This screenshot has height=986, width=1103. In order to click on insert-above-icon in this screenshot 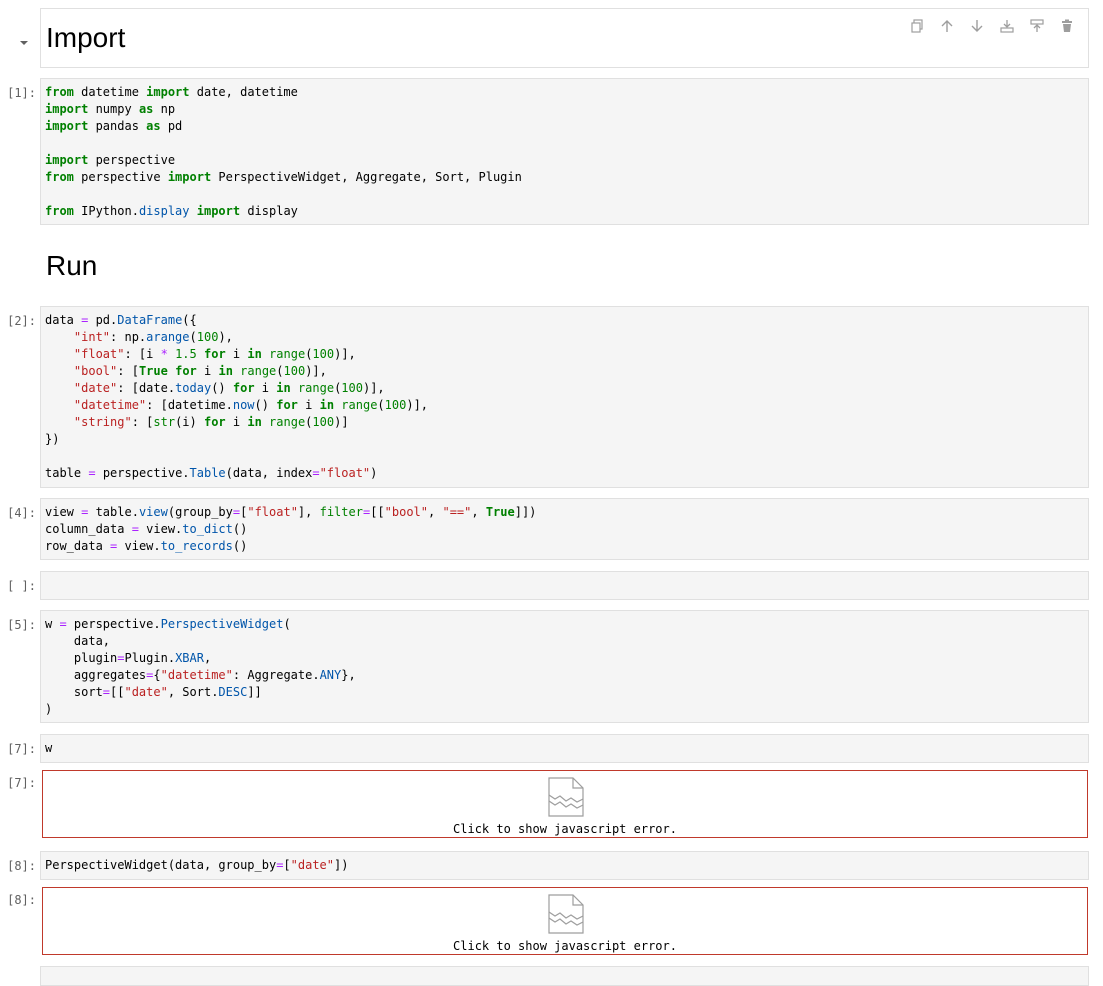, I will do `click(1007, 26)`.